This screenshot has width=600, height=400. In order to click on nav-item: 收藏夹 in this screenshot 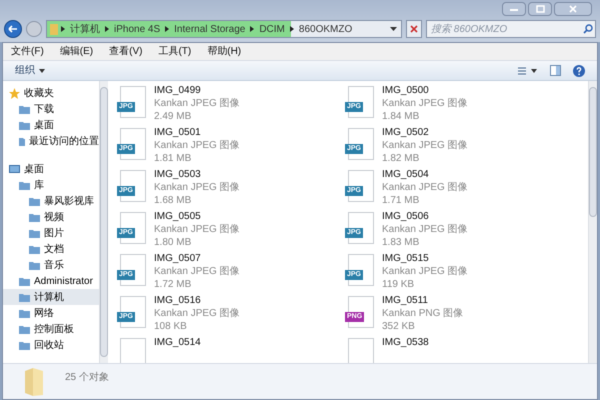, I will do `click(51, 93)`.